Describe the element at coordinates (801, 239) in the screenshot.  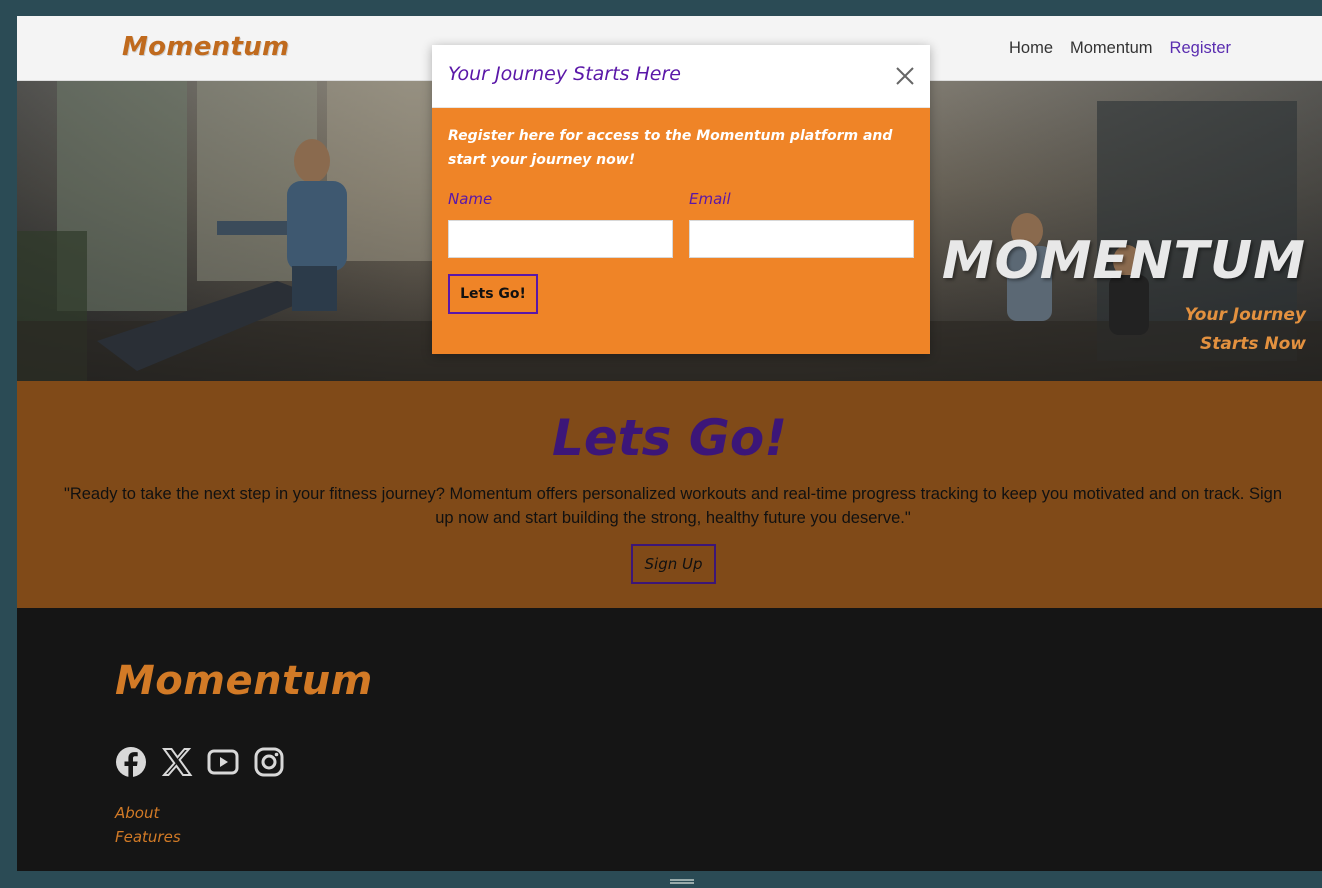
I see `email-field` at that location.